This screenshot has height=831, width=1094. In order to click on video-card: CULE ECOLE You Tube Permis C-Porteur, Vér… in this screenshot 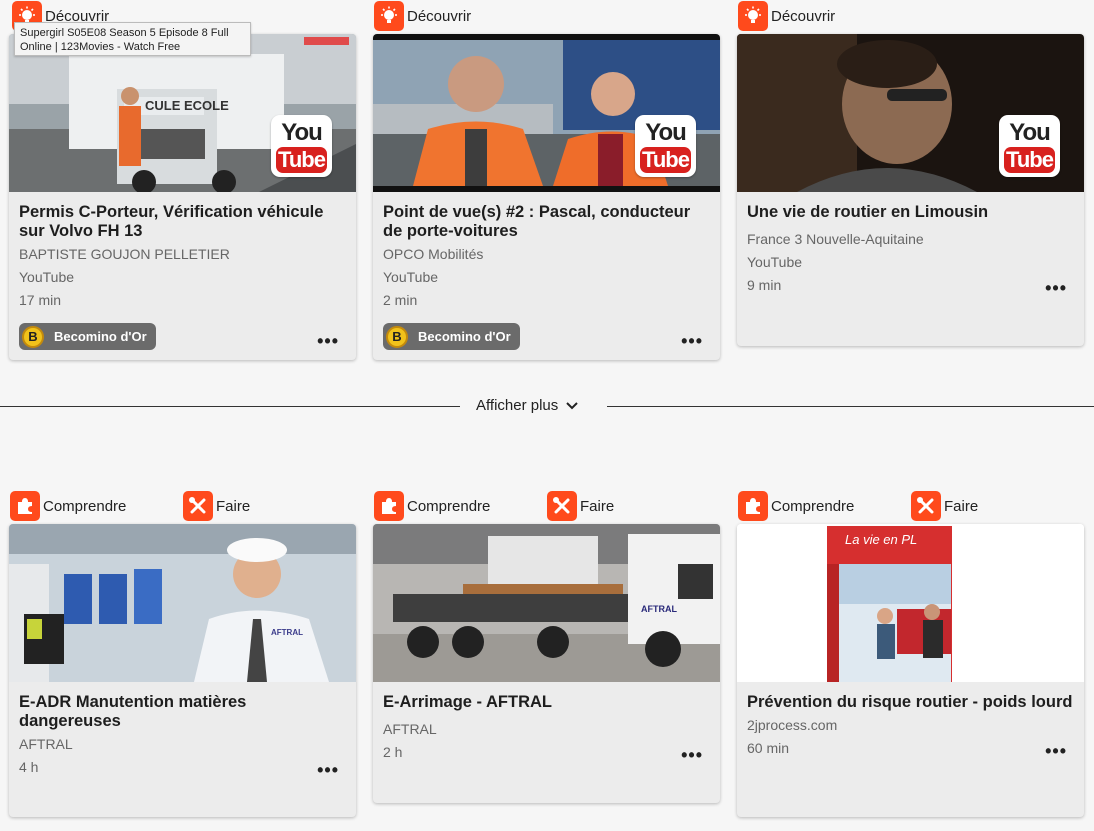, I will do `click(182, 197)`.